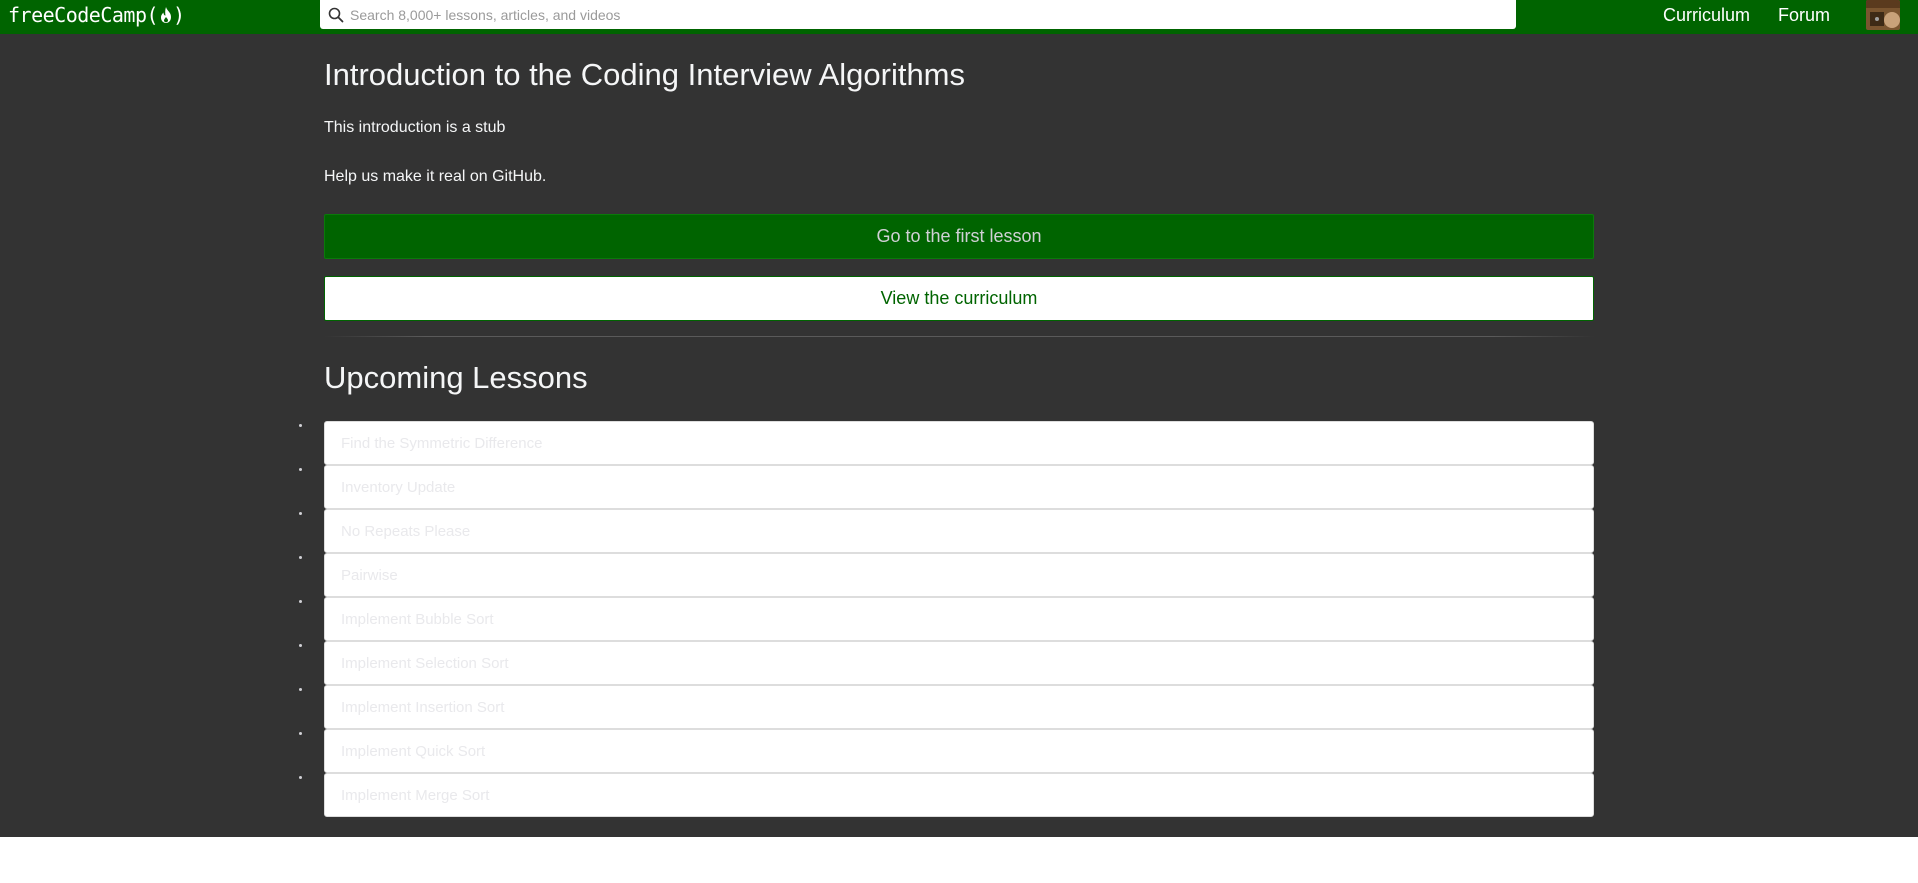 This screenshot has width=1918, height=883. I want to click on brand-text: freeCodeCamp(, so click(83, 15).